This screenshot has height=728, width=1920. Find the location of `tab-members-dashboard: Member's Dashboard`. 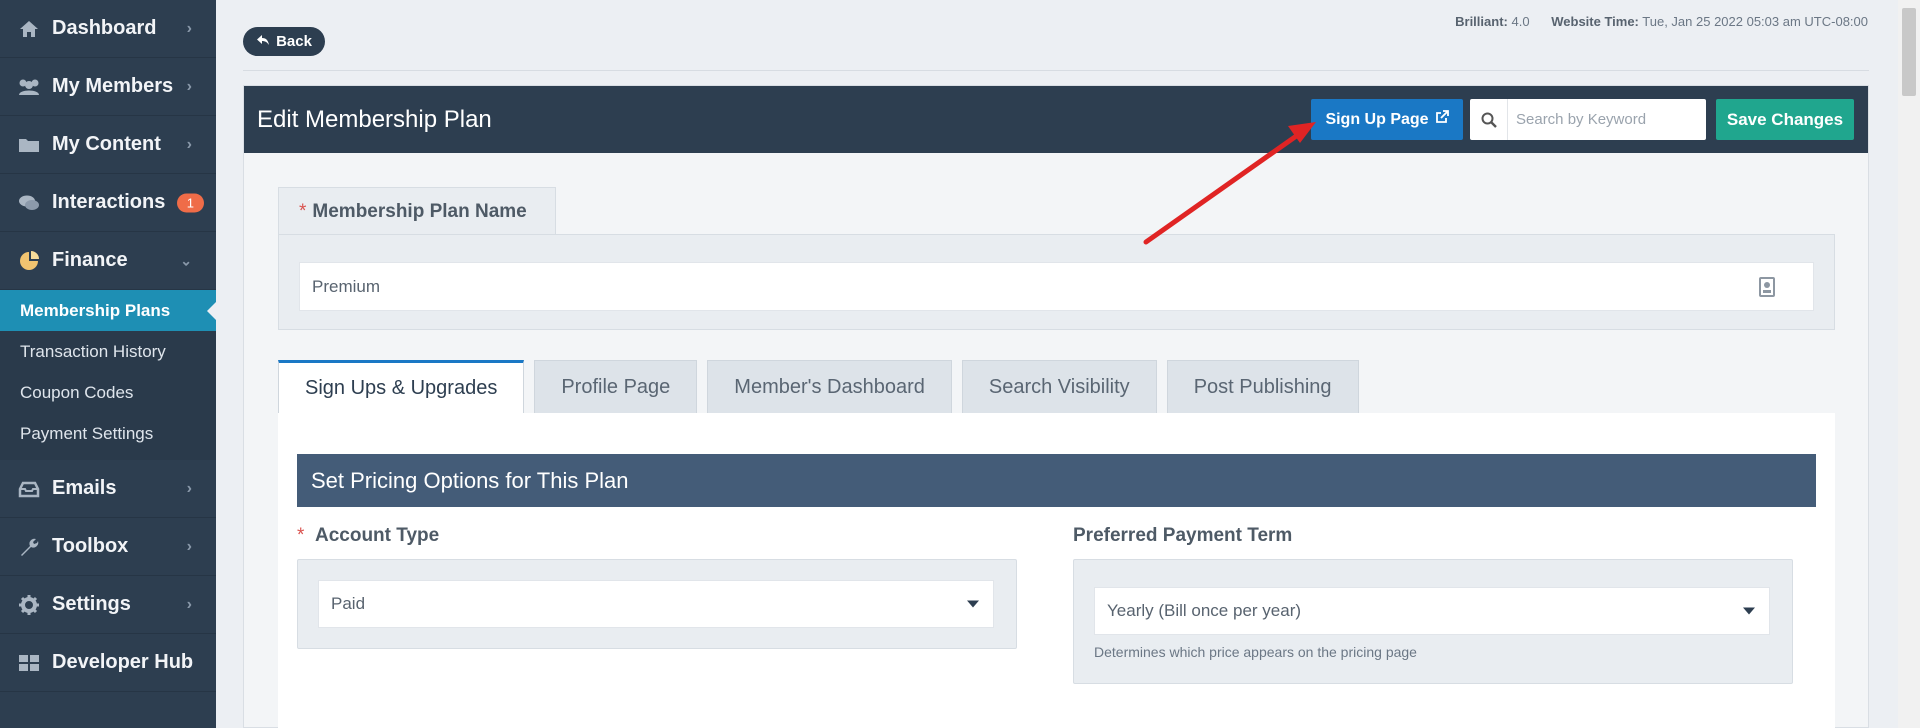

tab-members-dashboard: Member's Dashboard is located at coordinates (829, 386).